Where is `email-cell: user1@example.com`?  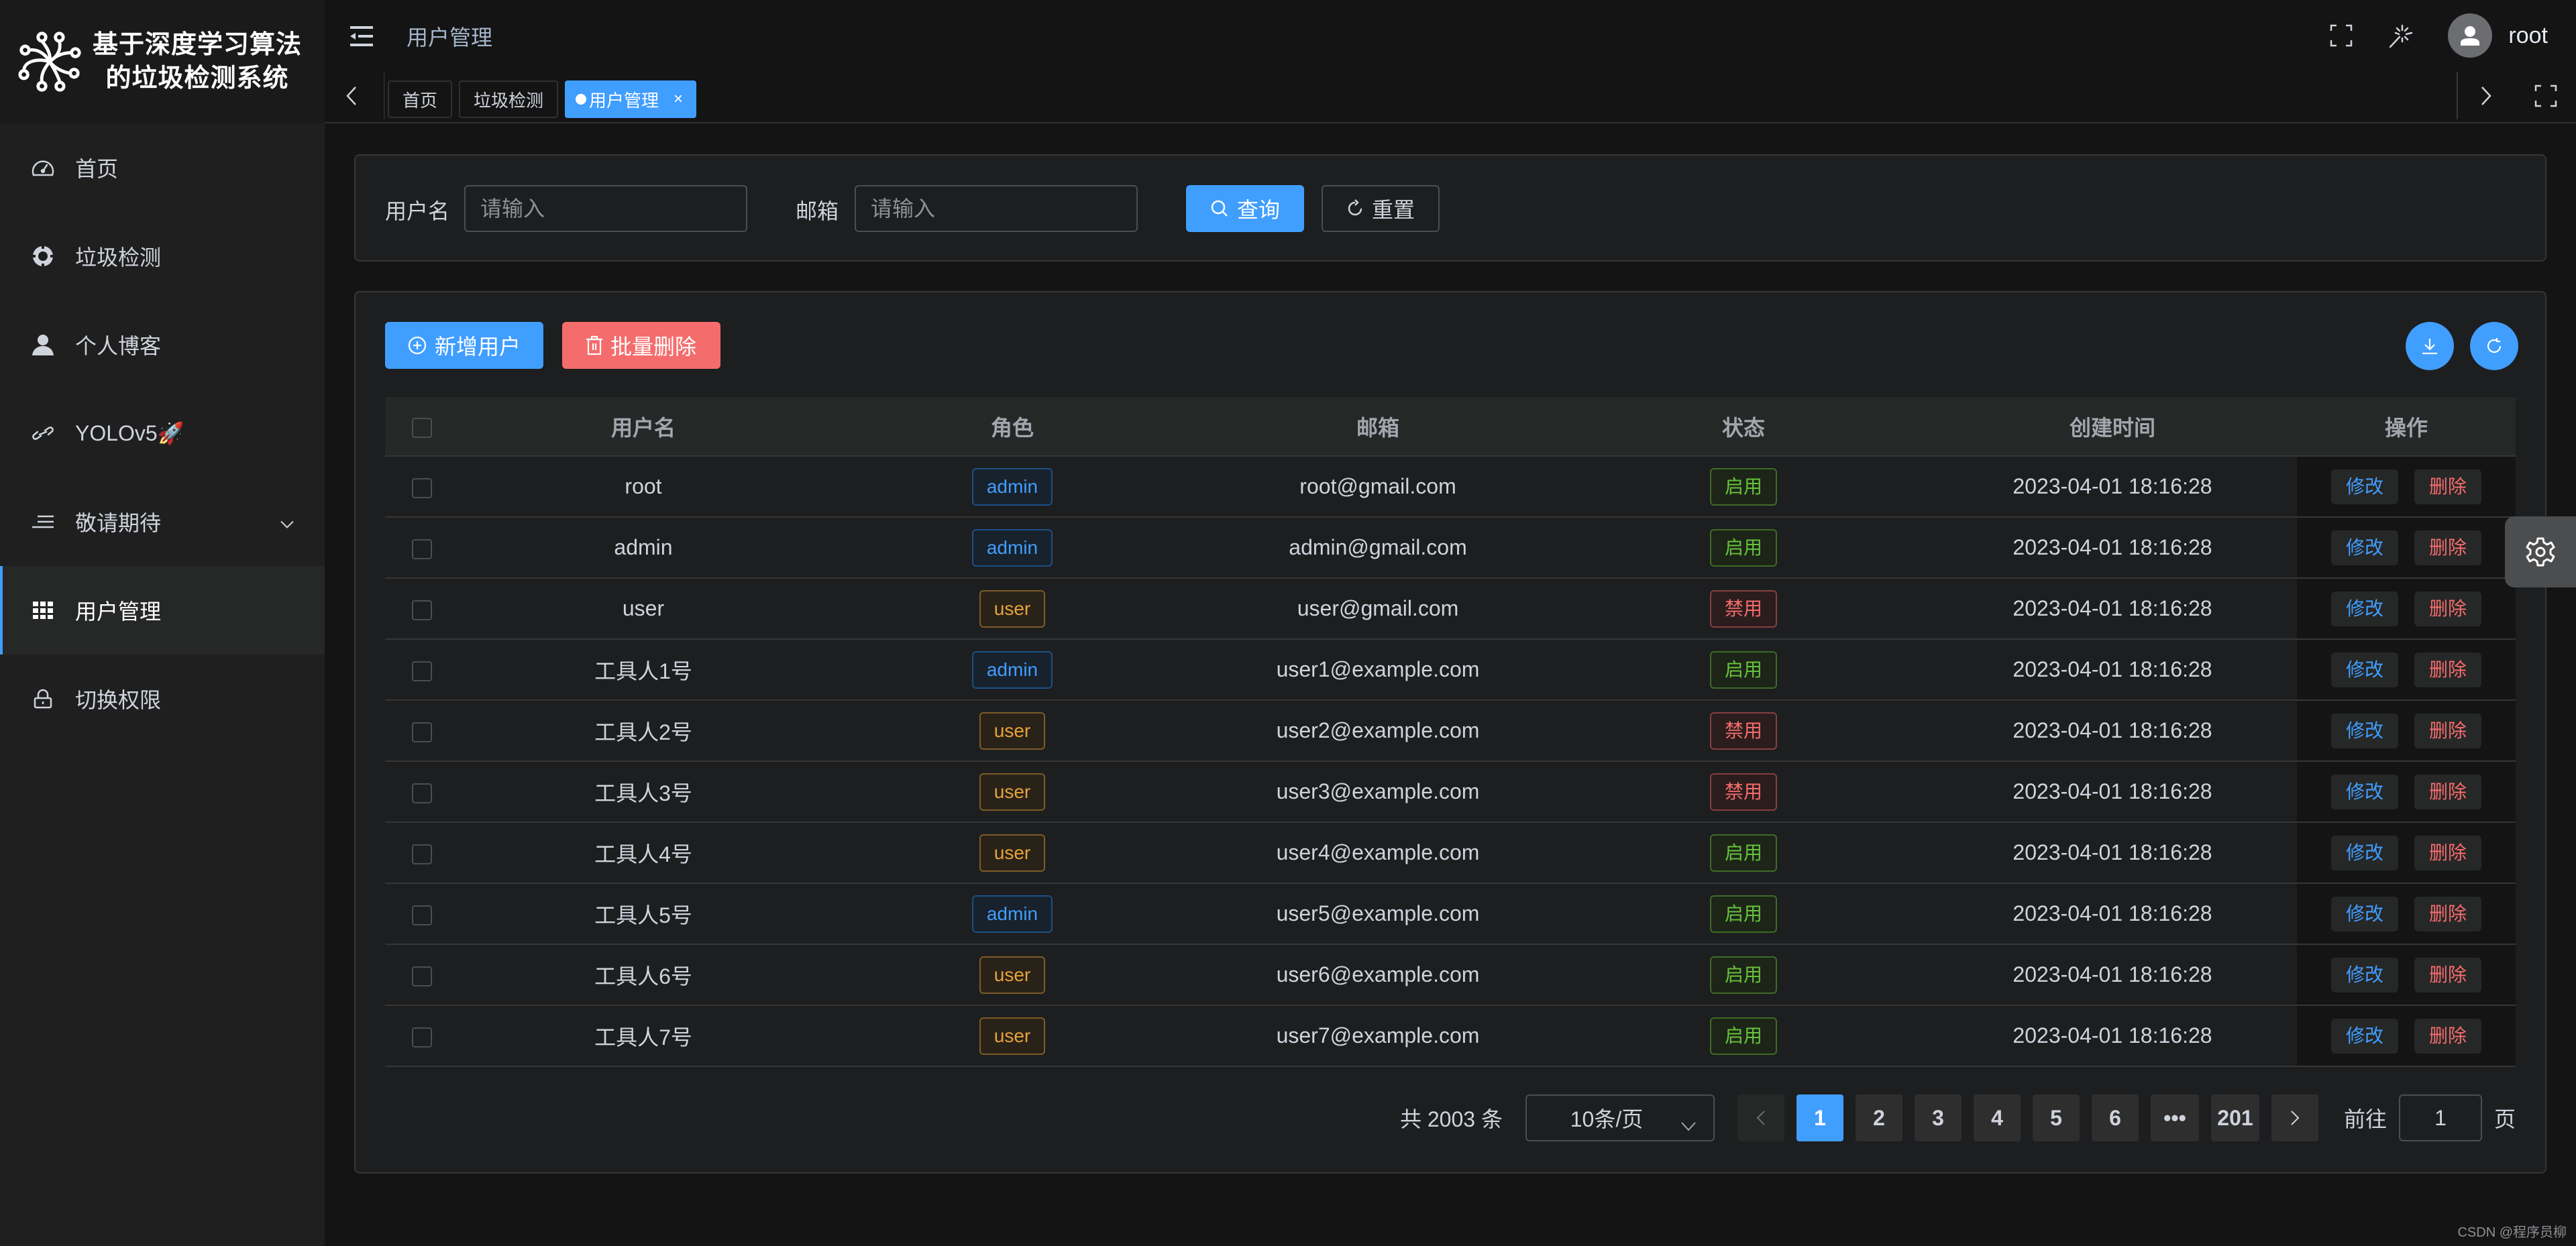
email-cell: user1@example.com is located at coordinates (1378, 670).